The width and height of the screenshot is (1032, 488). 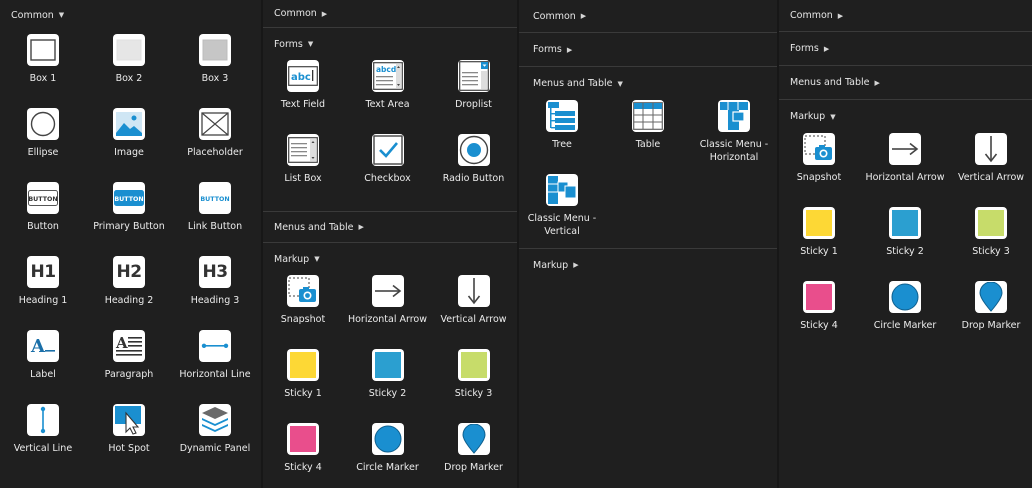 What do you see at coordinates (43, 441) in the screenshot?
I see `widget-vertical-line: Vertical Line` at bounding box center [43, 441].